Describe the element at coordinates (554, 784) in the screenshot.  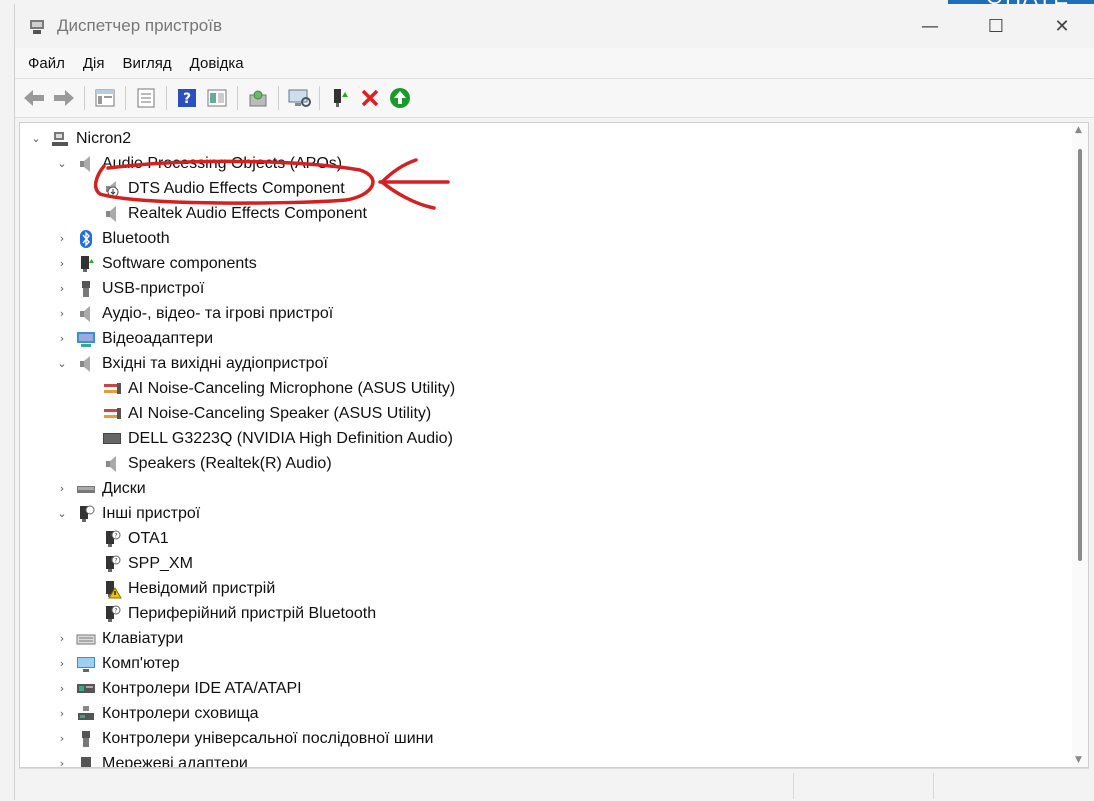
I see `status-bar` at that location.